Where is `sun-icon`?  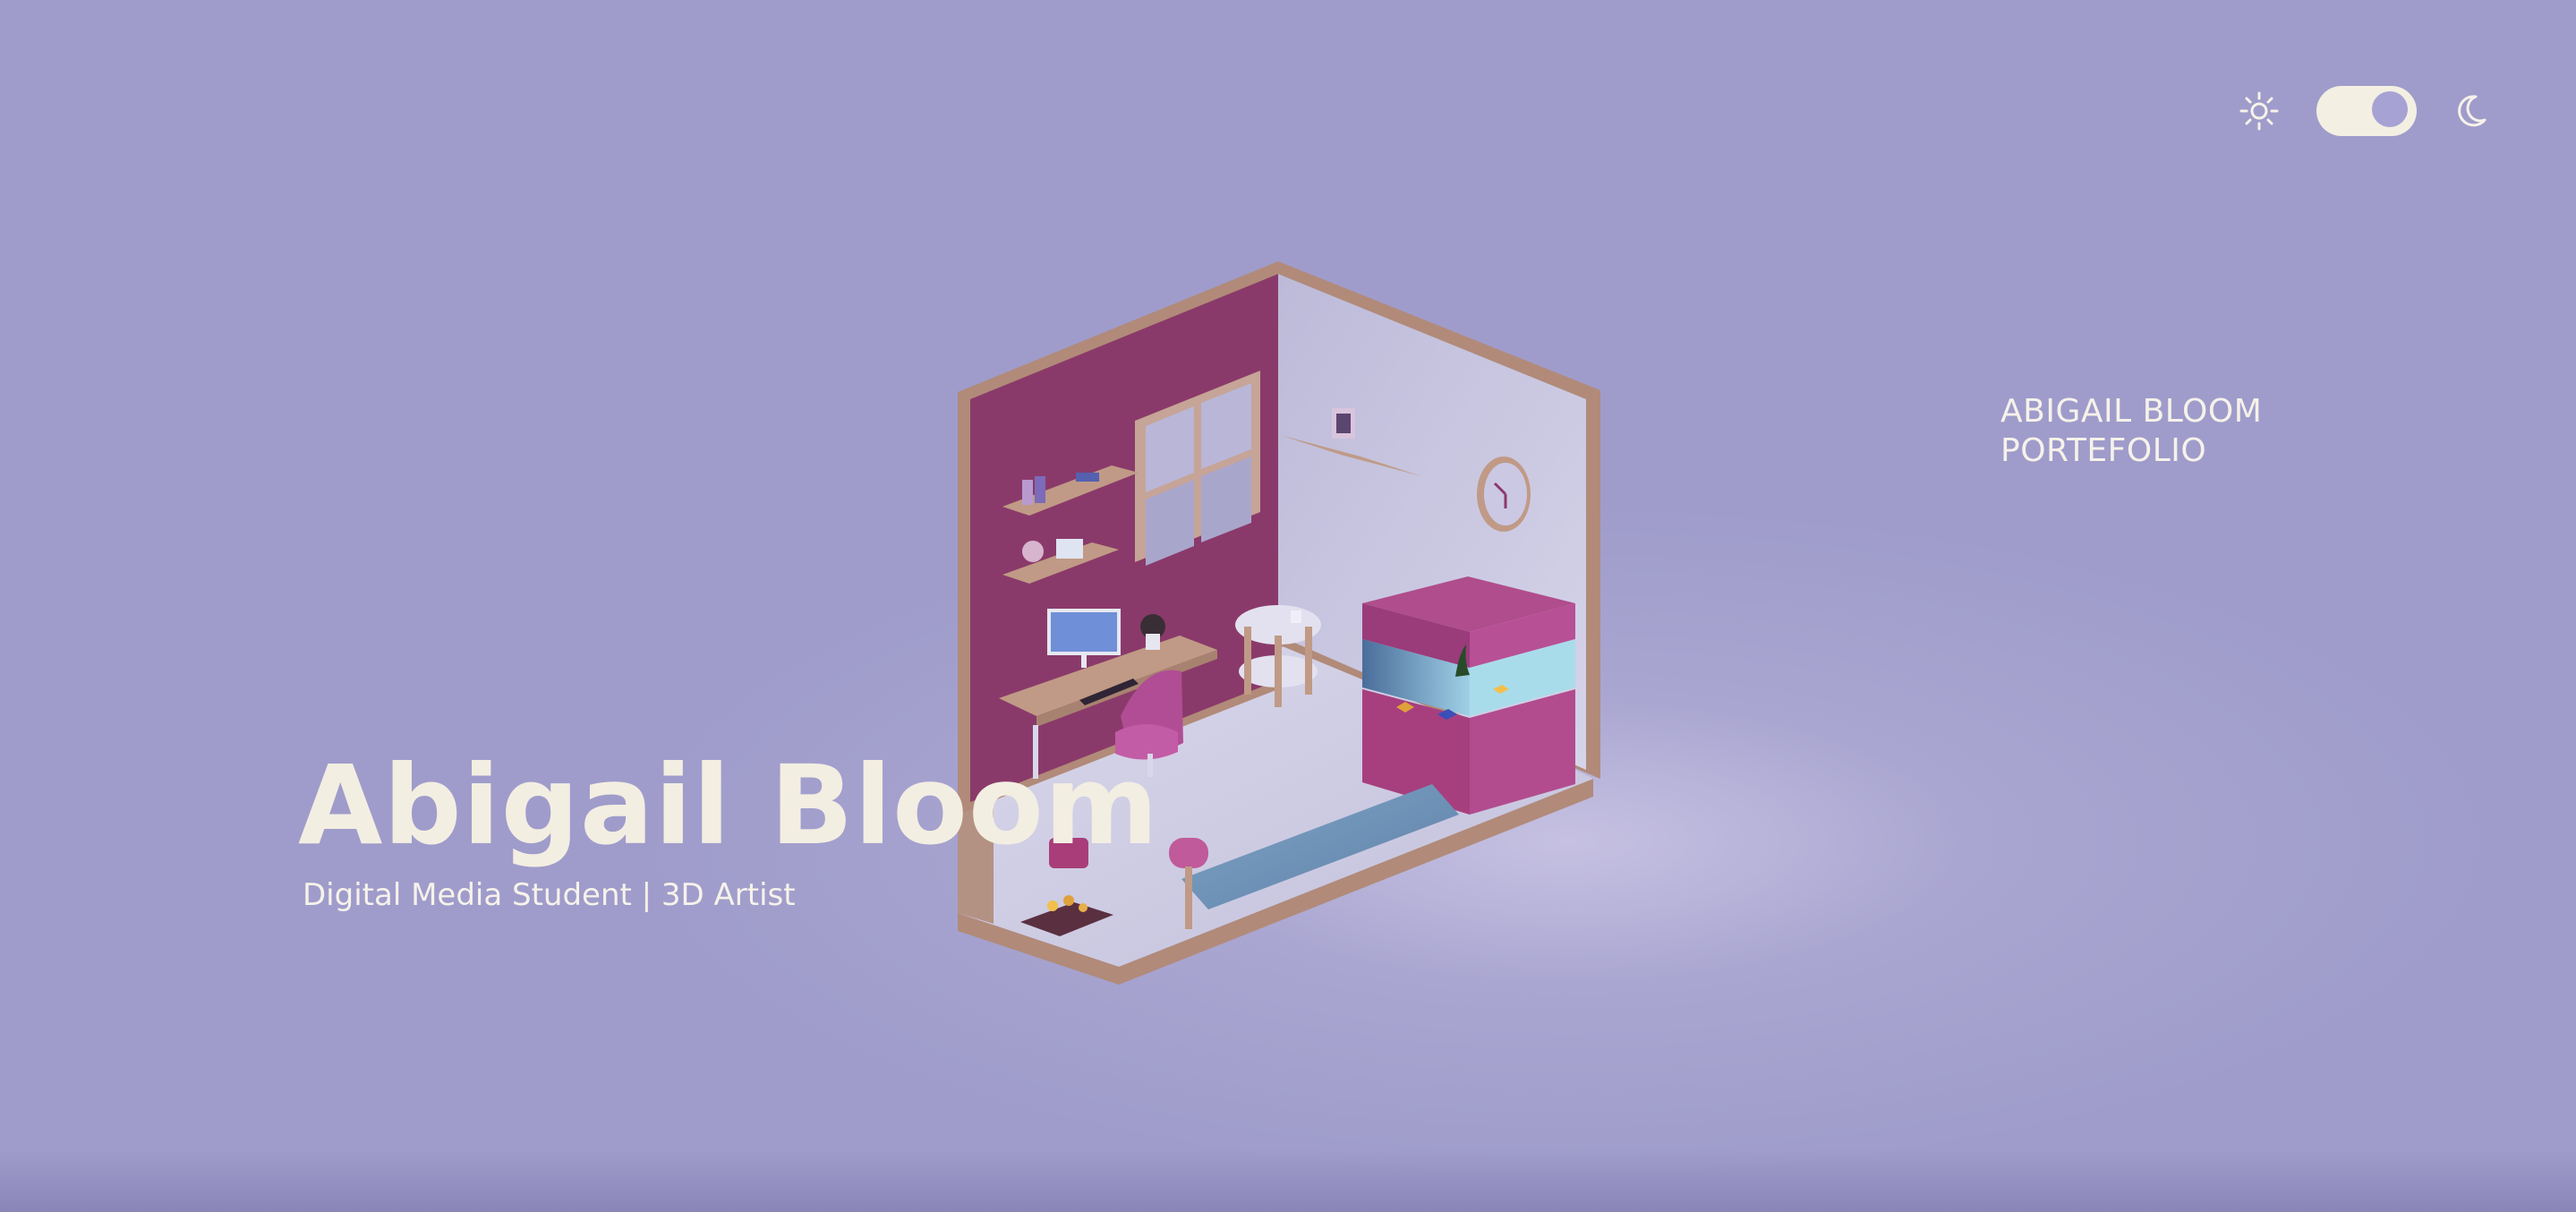
sun-icon is located at coordinates (2259, 111).